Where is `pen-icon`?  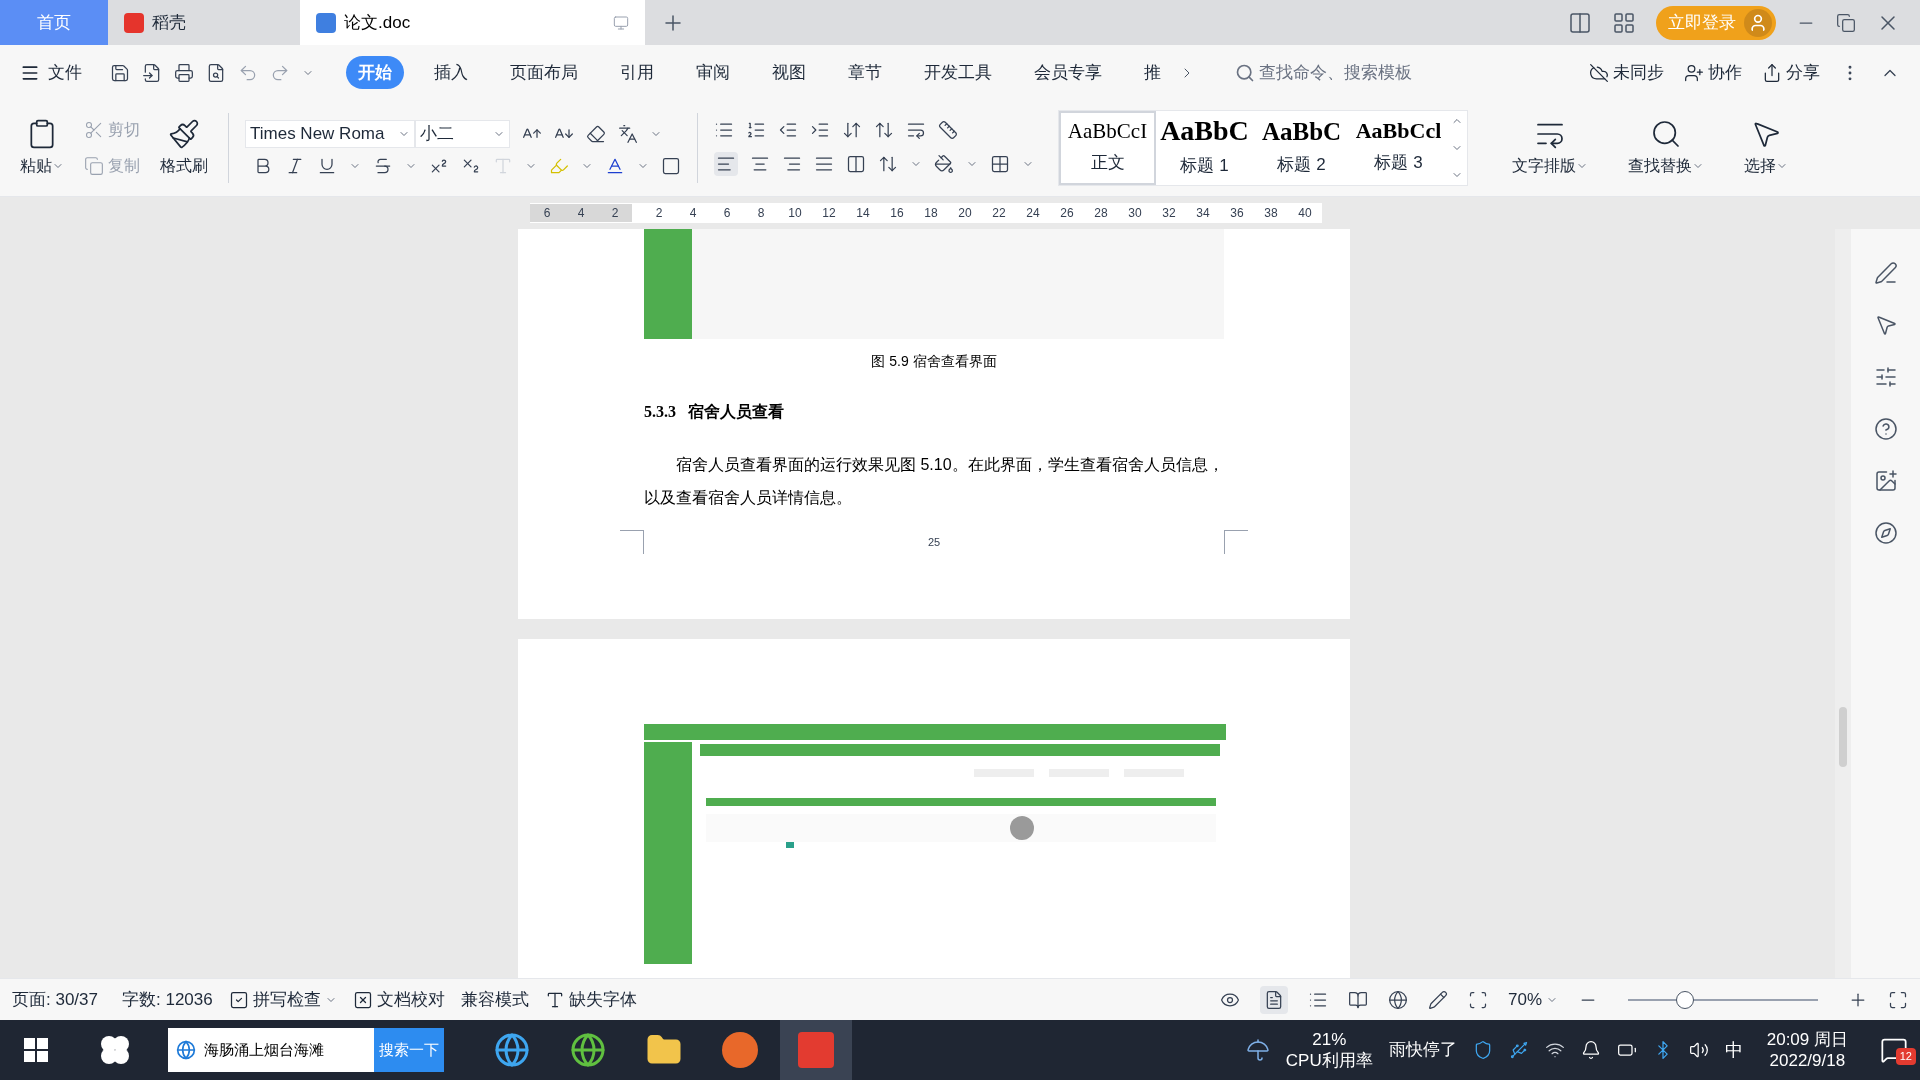 pen-icon is located at coordinates (1885, 273).